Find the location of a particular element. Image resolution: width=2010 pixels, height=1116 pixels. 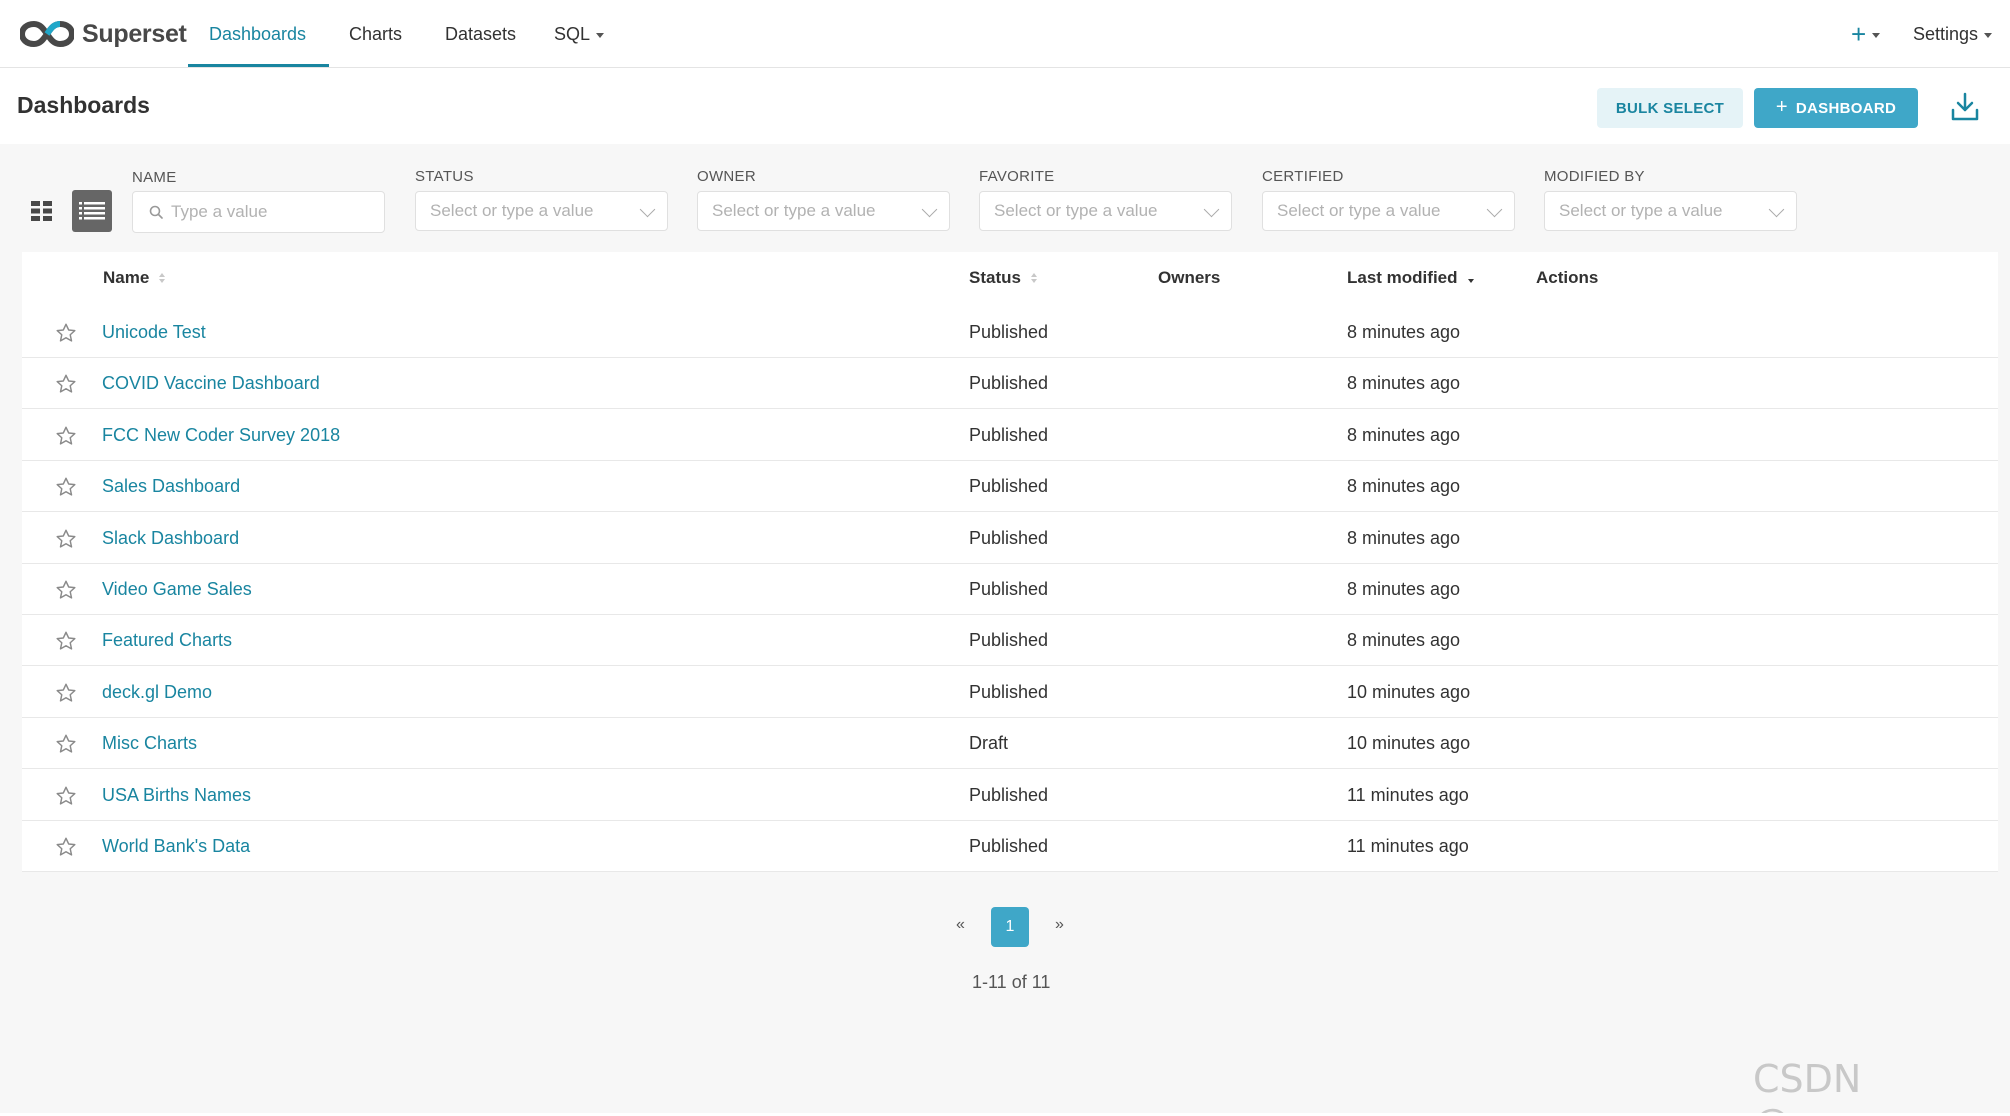

settings-menu: Settings is located at coordinates (1953, 34).